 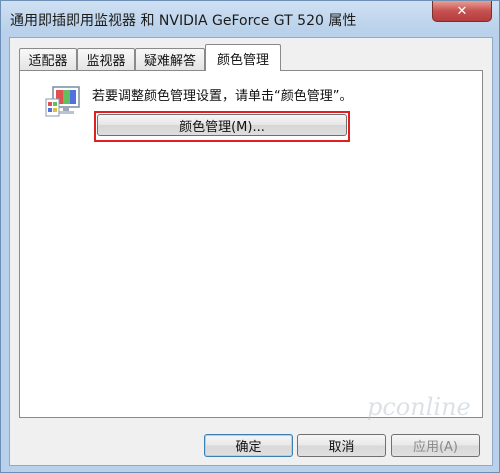 I want to click on tab-monitor: 监视器, so click(x=106, y=59).